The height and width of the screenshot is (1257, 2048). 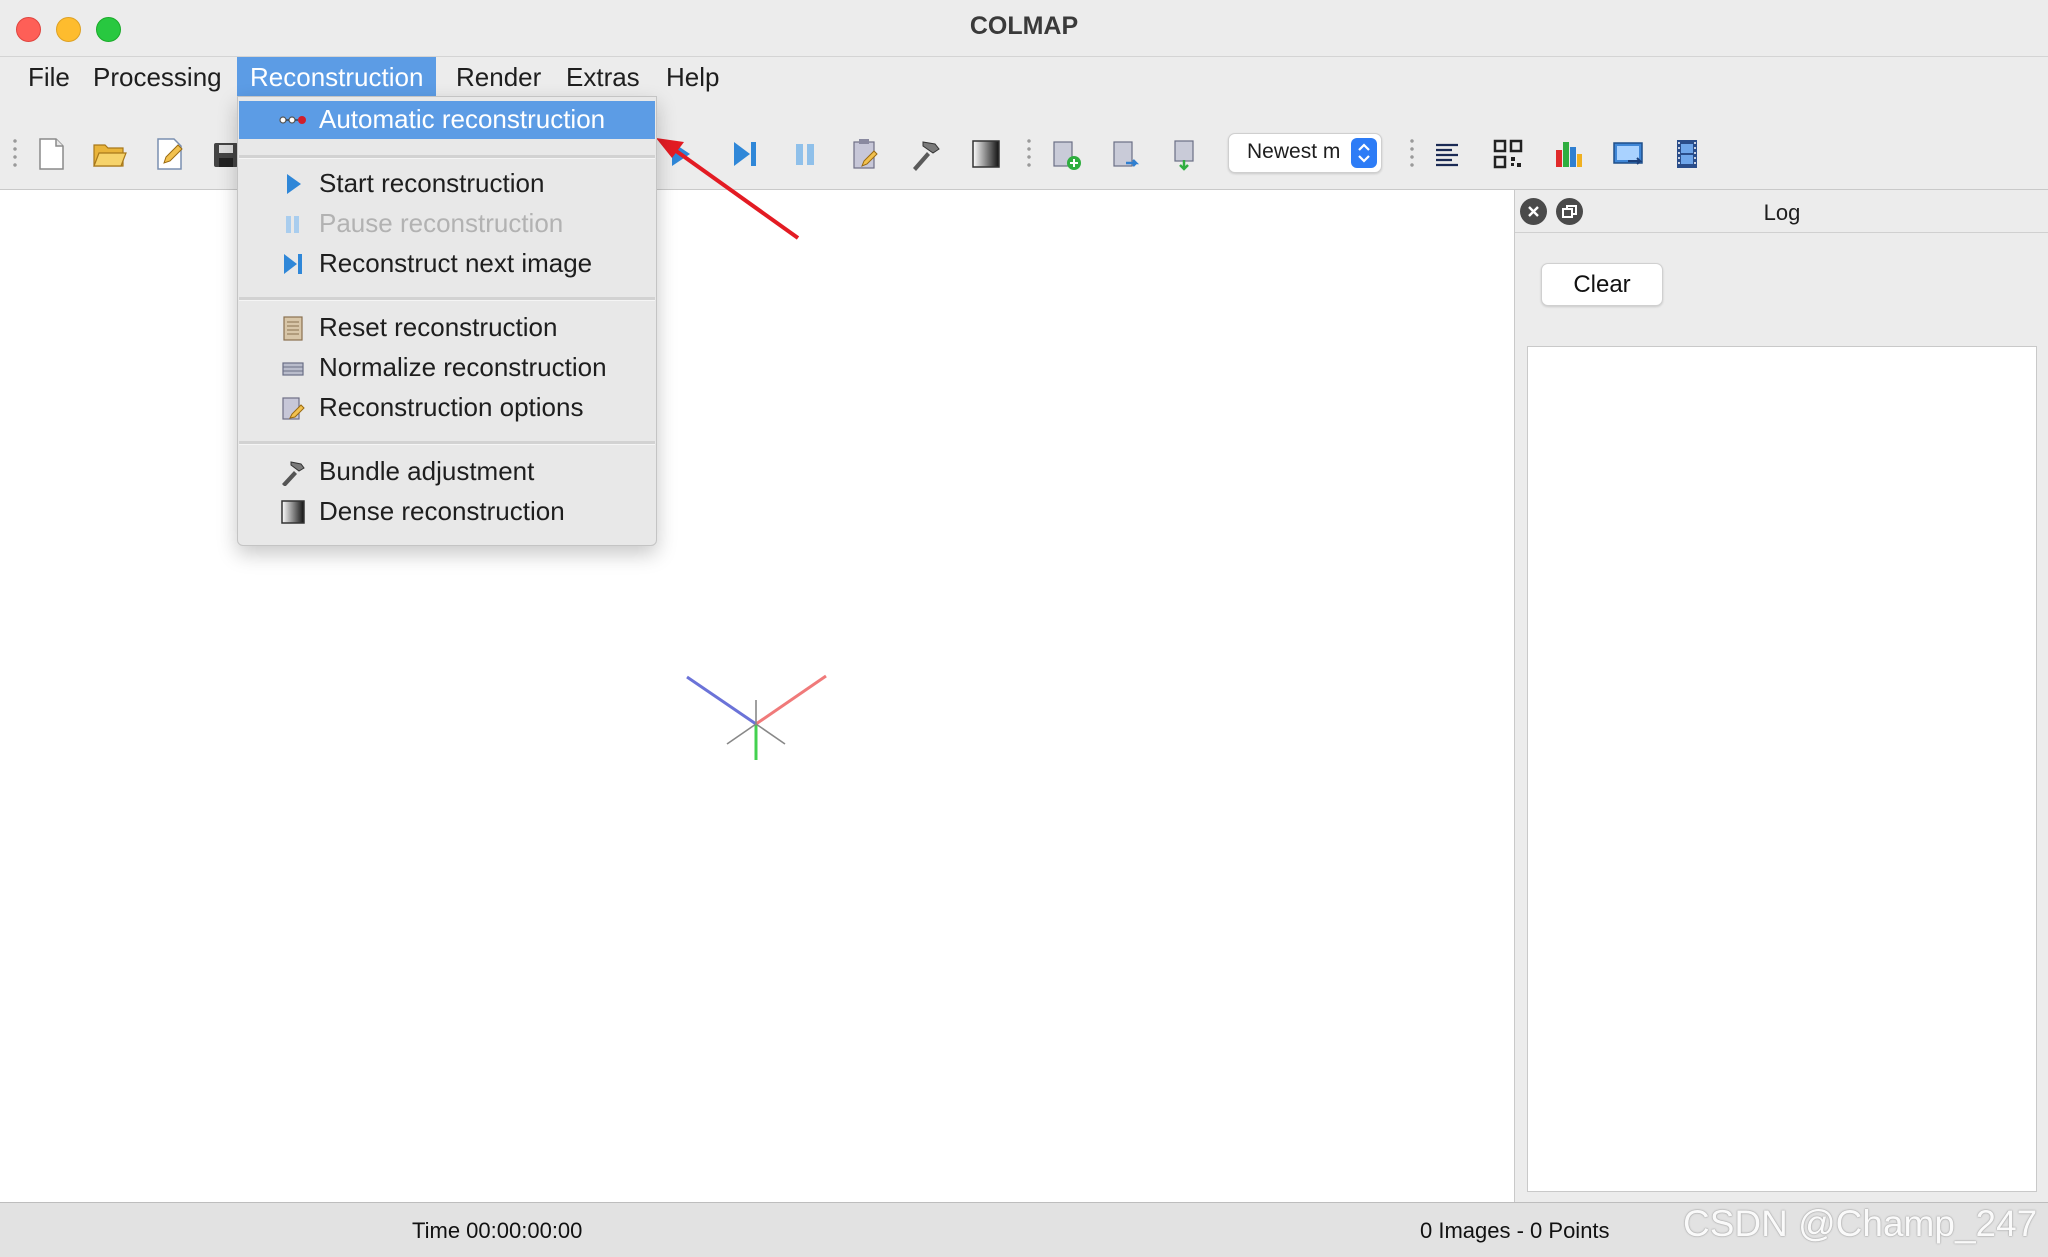 I want to click on align-left-icon, so click(x=1448, y=154).